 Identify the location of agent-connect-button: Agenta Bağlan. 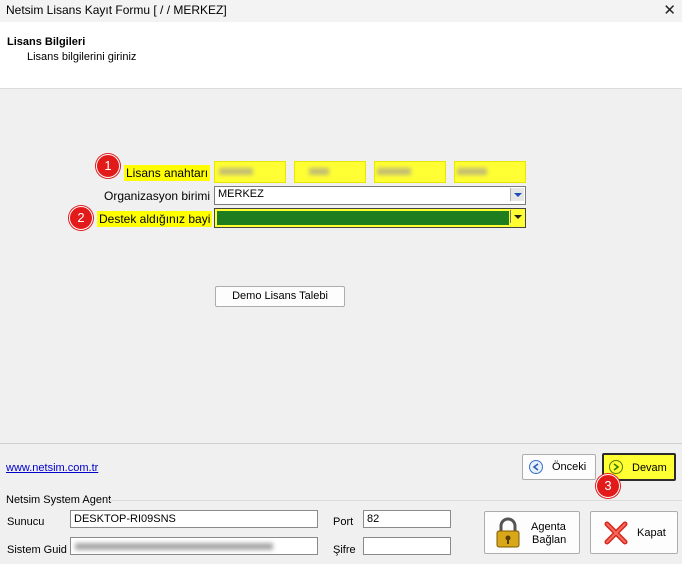
(532, 532).